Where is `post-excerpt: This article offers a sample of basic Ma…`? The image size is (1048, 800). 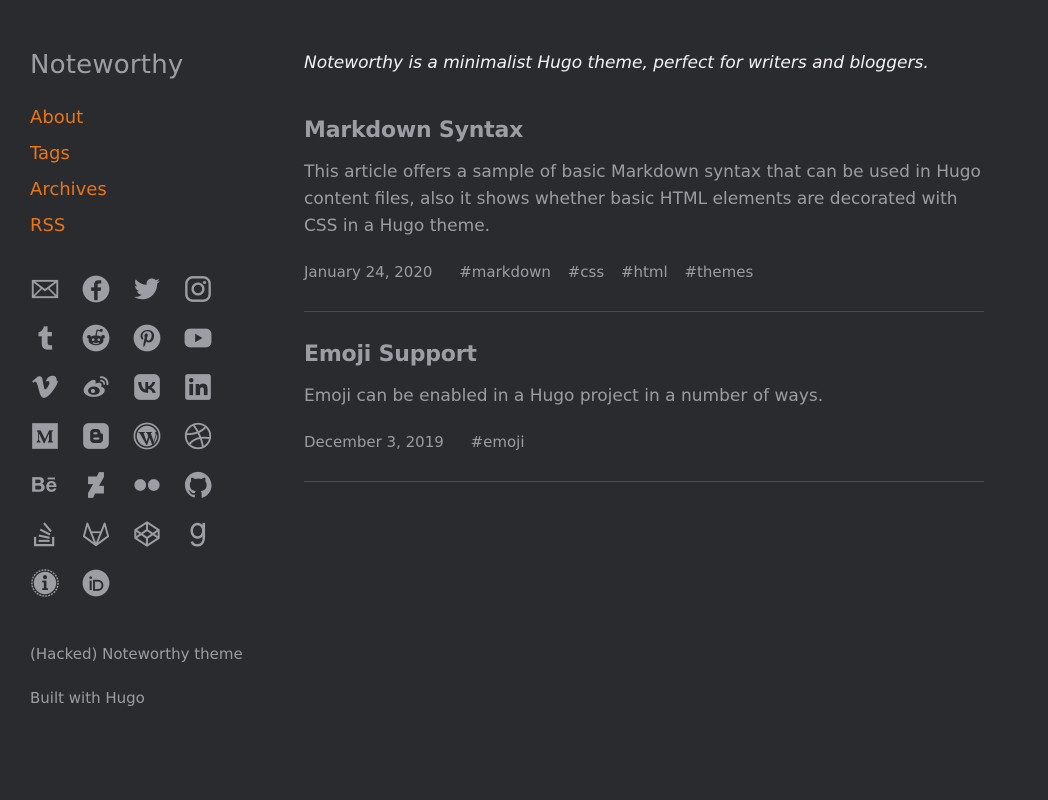 post-excerpt: This article offers a sample of basic Ma… is located at coordinates (642, 199).